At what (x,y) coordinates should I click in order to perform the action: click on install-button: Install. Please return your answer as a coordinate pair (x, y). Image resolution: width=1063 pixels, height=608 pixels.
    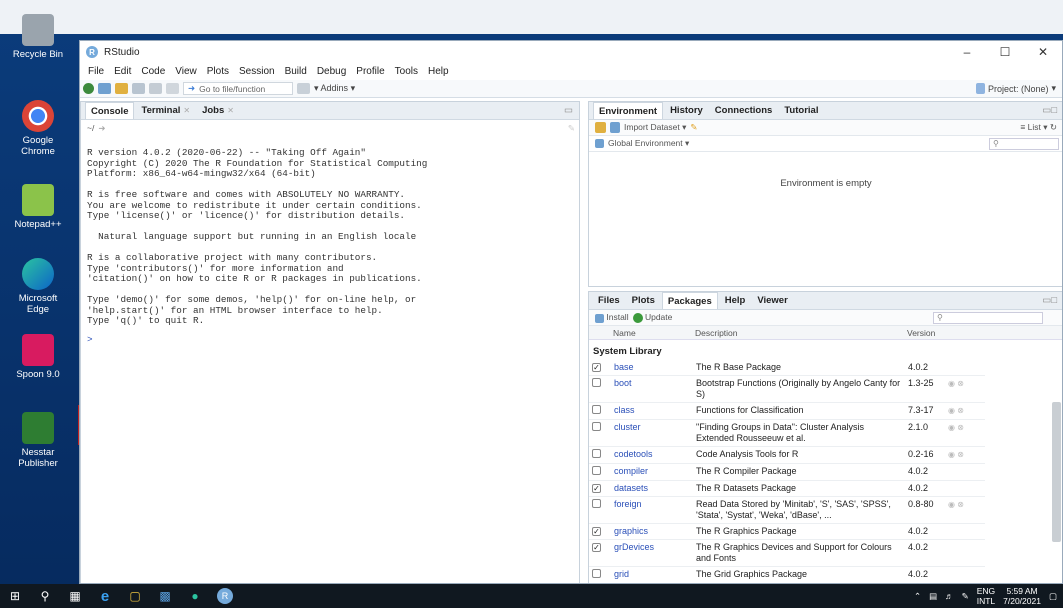
    Looking at the image, I should click on (612, 317).